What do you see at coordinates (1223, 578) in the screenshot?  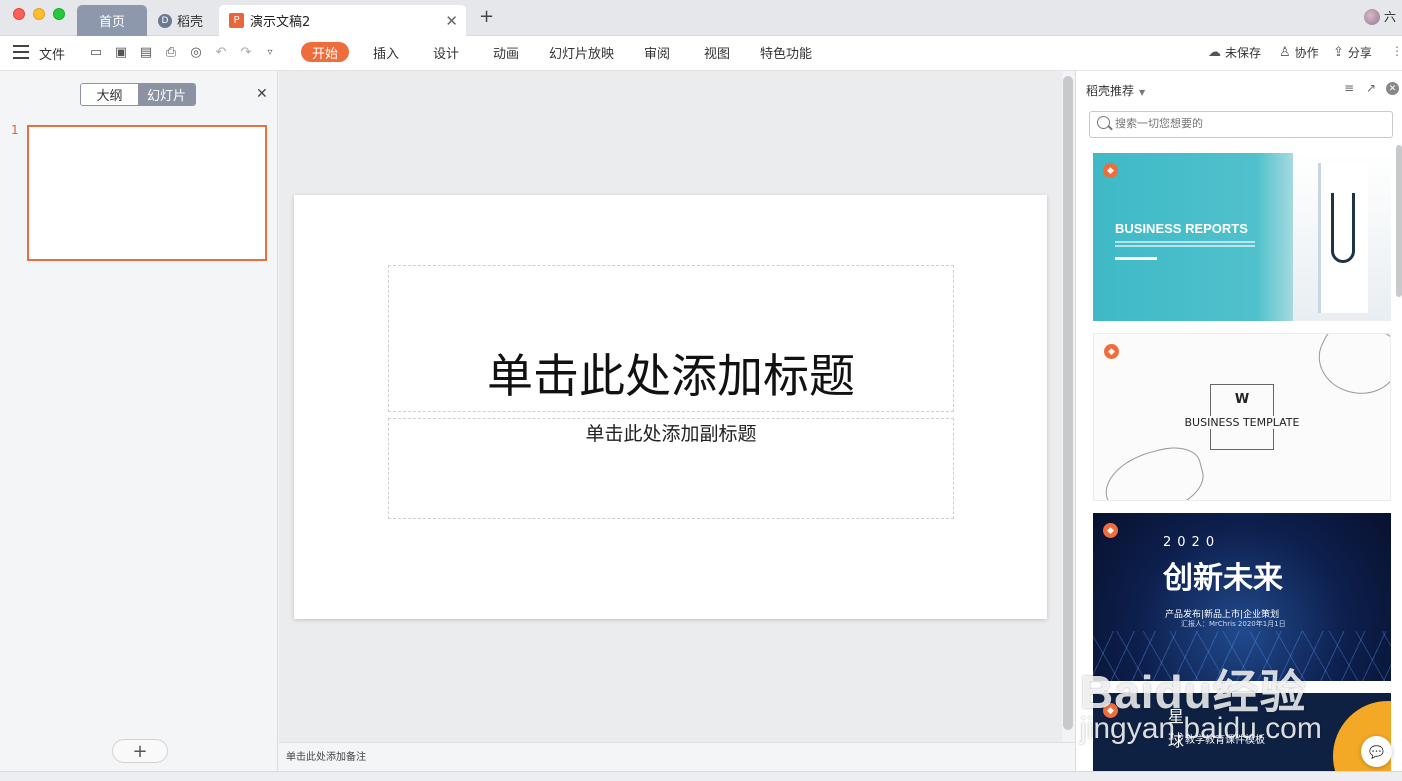 I see `template-heading: 创新未来` at bounding box center [1223, 578].